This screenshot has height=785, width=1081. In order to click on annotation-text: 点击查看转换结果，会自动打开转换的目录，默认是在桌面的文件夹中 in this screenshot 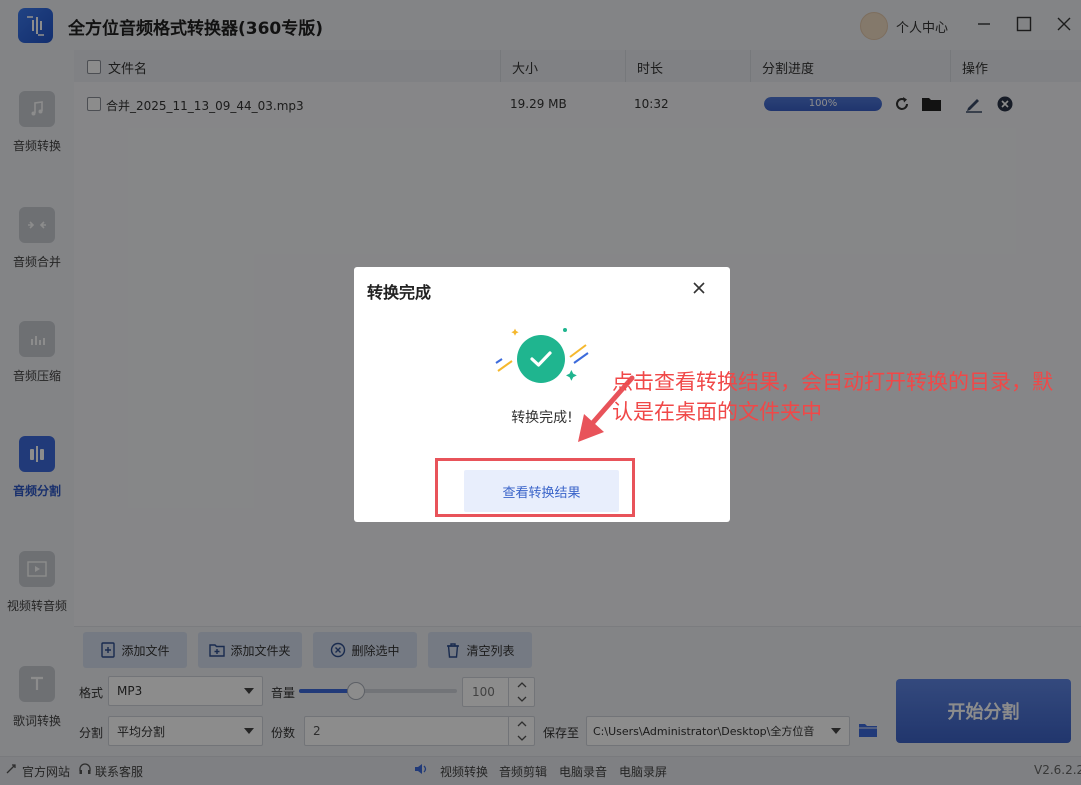, I will do `click(832, 397)`.